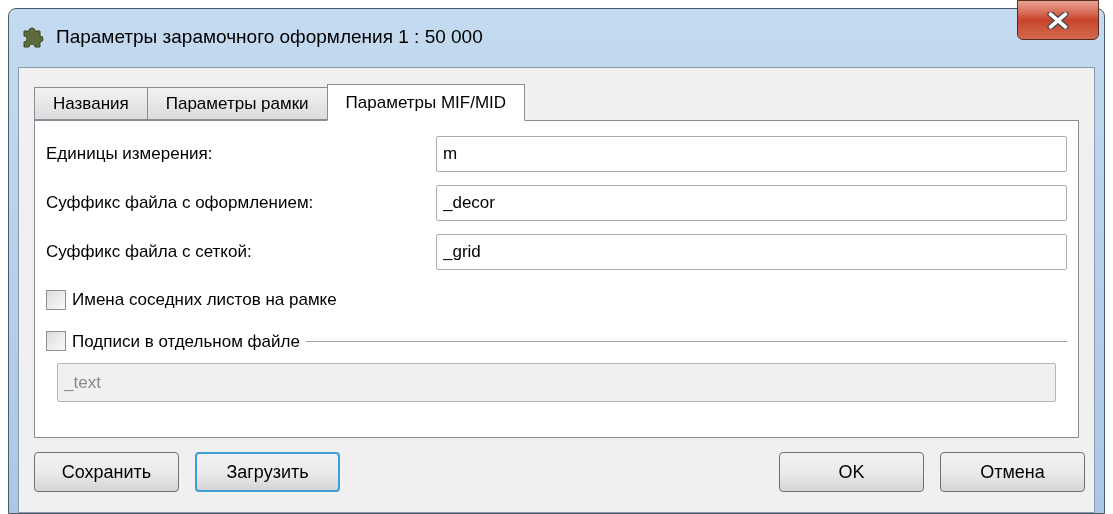 This screenshot has width=1113, height=514. I want to click on puzzle-icon, so click(33, 37).